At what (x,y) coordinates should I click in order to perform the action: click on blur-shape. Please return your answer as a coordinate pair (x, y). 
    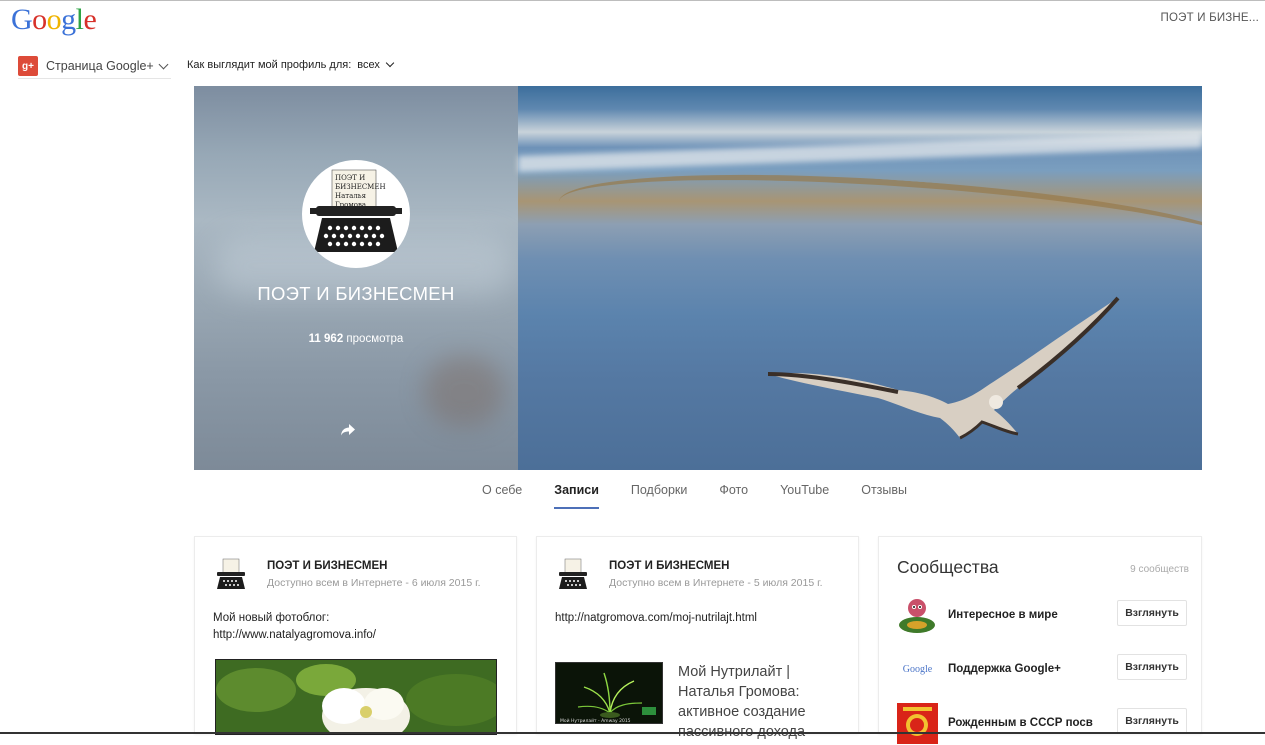
    Looking at the image, I should click on (464, 391).